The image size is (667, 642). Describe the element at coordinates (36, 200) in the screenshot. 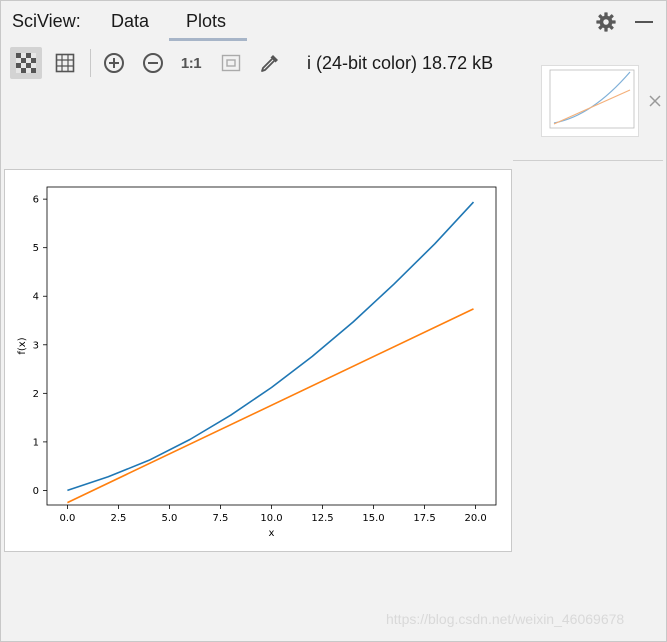

I see `y-tick-label: 6` at that location.